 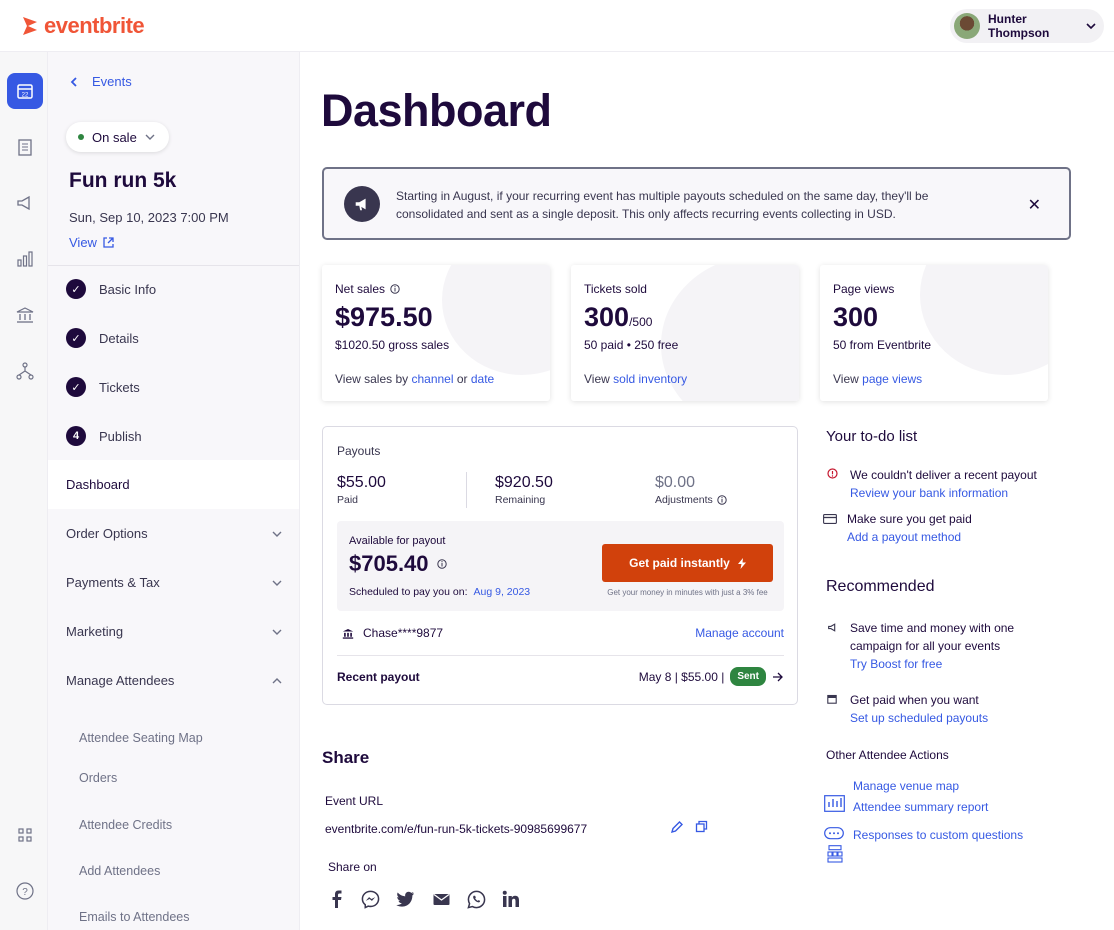 I want to click on todo-text: Make sure you get paid, so click(x=909, y=519).